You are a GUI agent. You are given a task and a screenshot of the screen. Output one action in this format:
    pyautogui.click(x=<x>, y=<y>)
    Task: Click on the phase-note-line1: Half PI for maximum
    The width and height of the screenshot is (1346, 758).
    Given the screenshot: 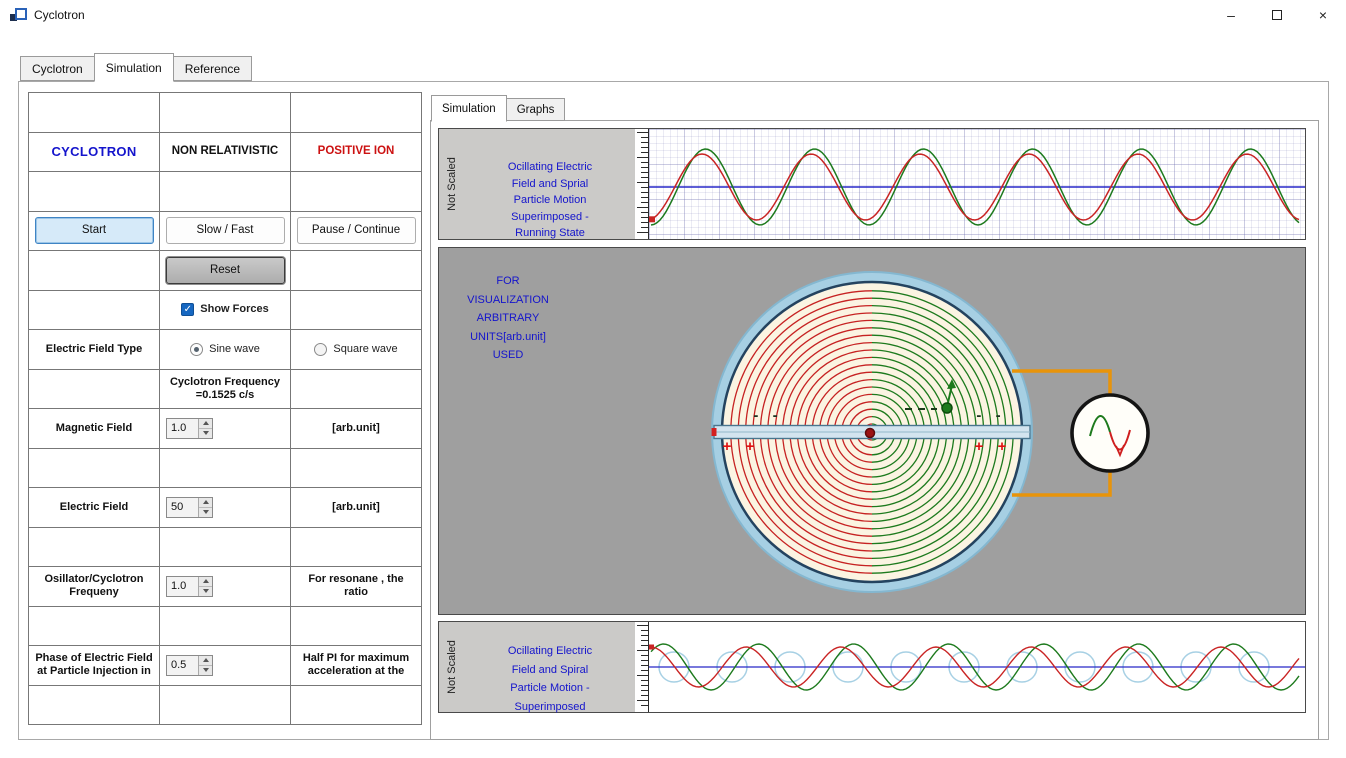 What is the action you would take?
    pyautogui.click(x=356, y=658)
    